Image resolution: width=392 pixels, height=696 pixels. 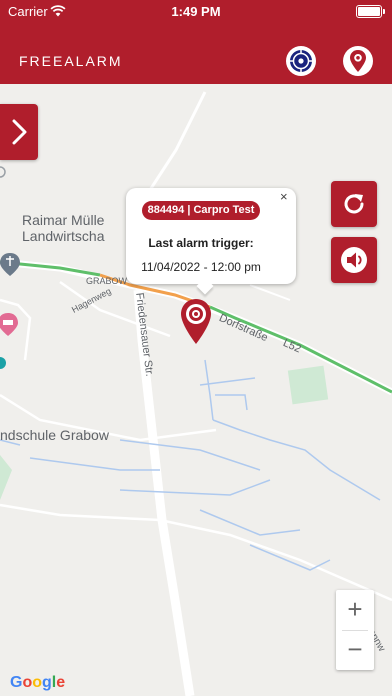 What do you see at coordinates (71, 61) in the screenshot?
I see `app-title: FREEALARM` at bounding box center [71, 61].